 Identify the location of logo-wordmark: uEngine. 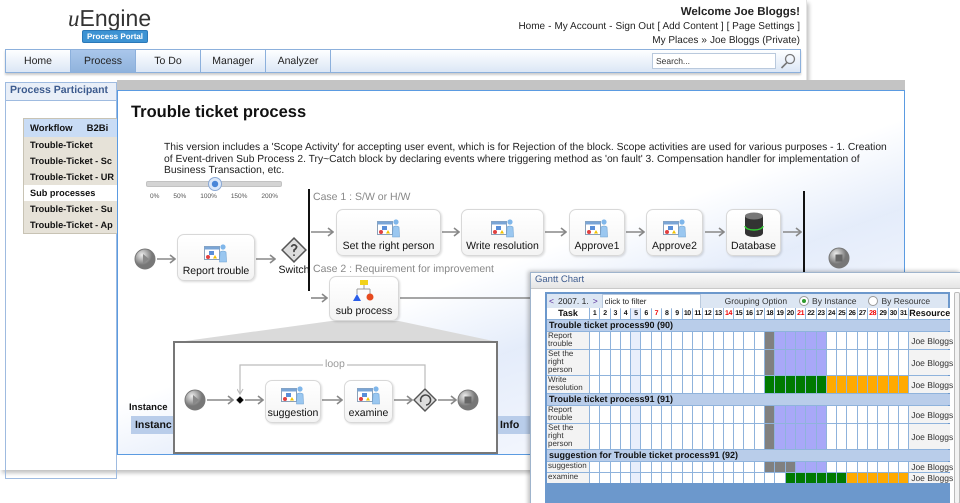
(110, 18).